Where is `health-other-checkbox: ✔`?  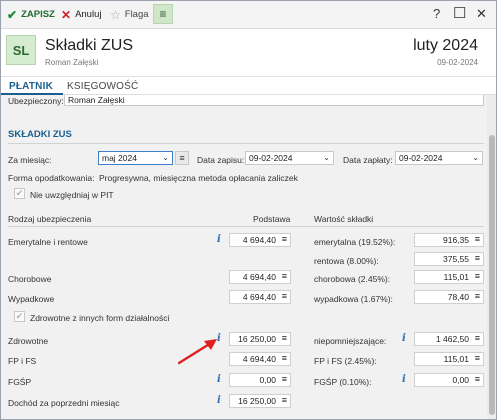 health-other-checkbox: ✔ is located at coordinates (19, 316).